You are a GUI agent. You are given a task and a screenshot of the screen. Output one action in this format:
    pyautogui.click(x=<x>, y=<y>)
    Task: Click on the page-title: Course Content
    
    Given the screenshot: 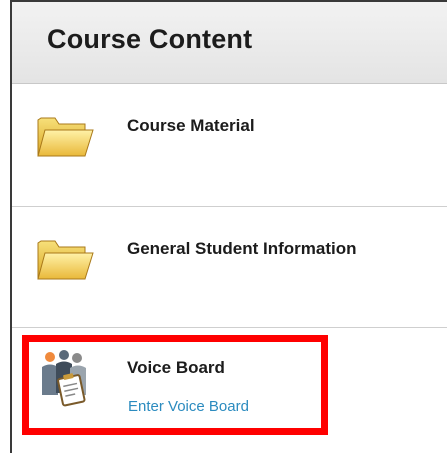 What is the action you would take?
    pyautogui.click(x=150, y=39)
    